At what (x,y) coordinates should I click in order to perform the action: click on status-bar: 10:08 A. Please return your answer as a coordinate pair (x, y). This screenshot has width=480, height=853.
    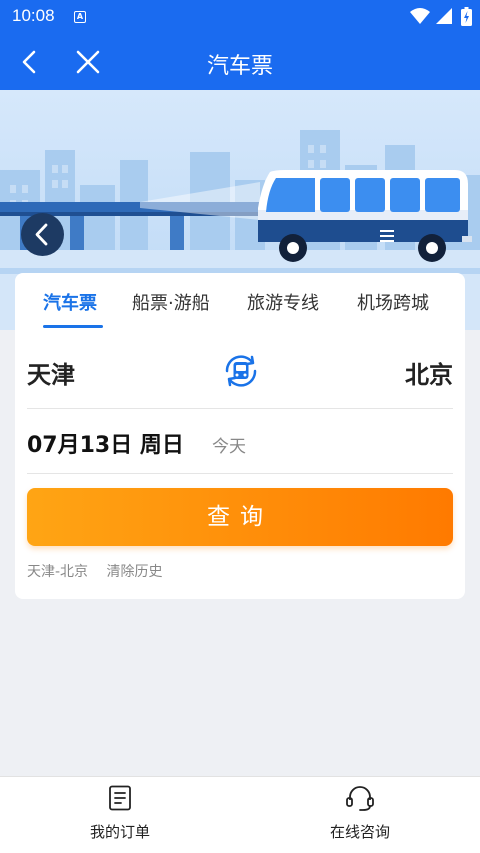
    Looking at the image, I should click on (240, 17).